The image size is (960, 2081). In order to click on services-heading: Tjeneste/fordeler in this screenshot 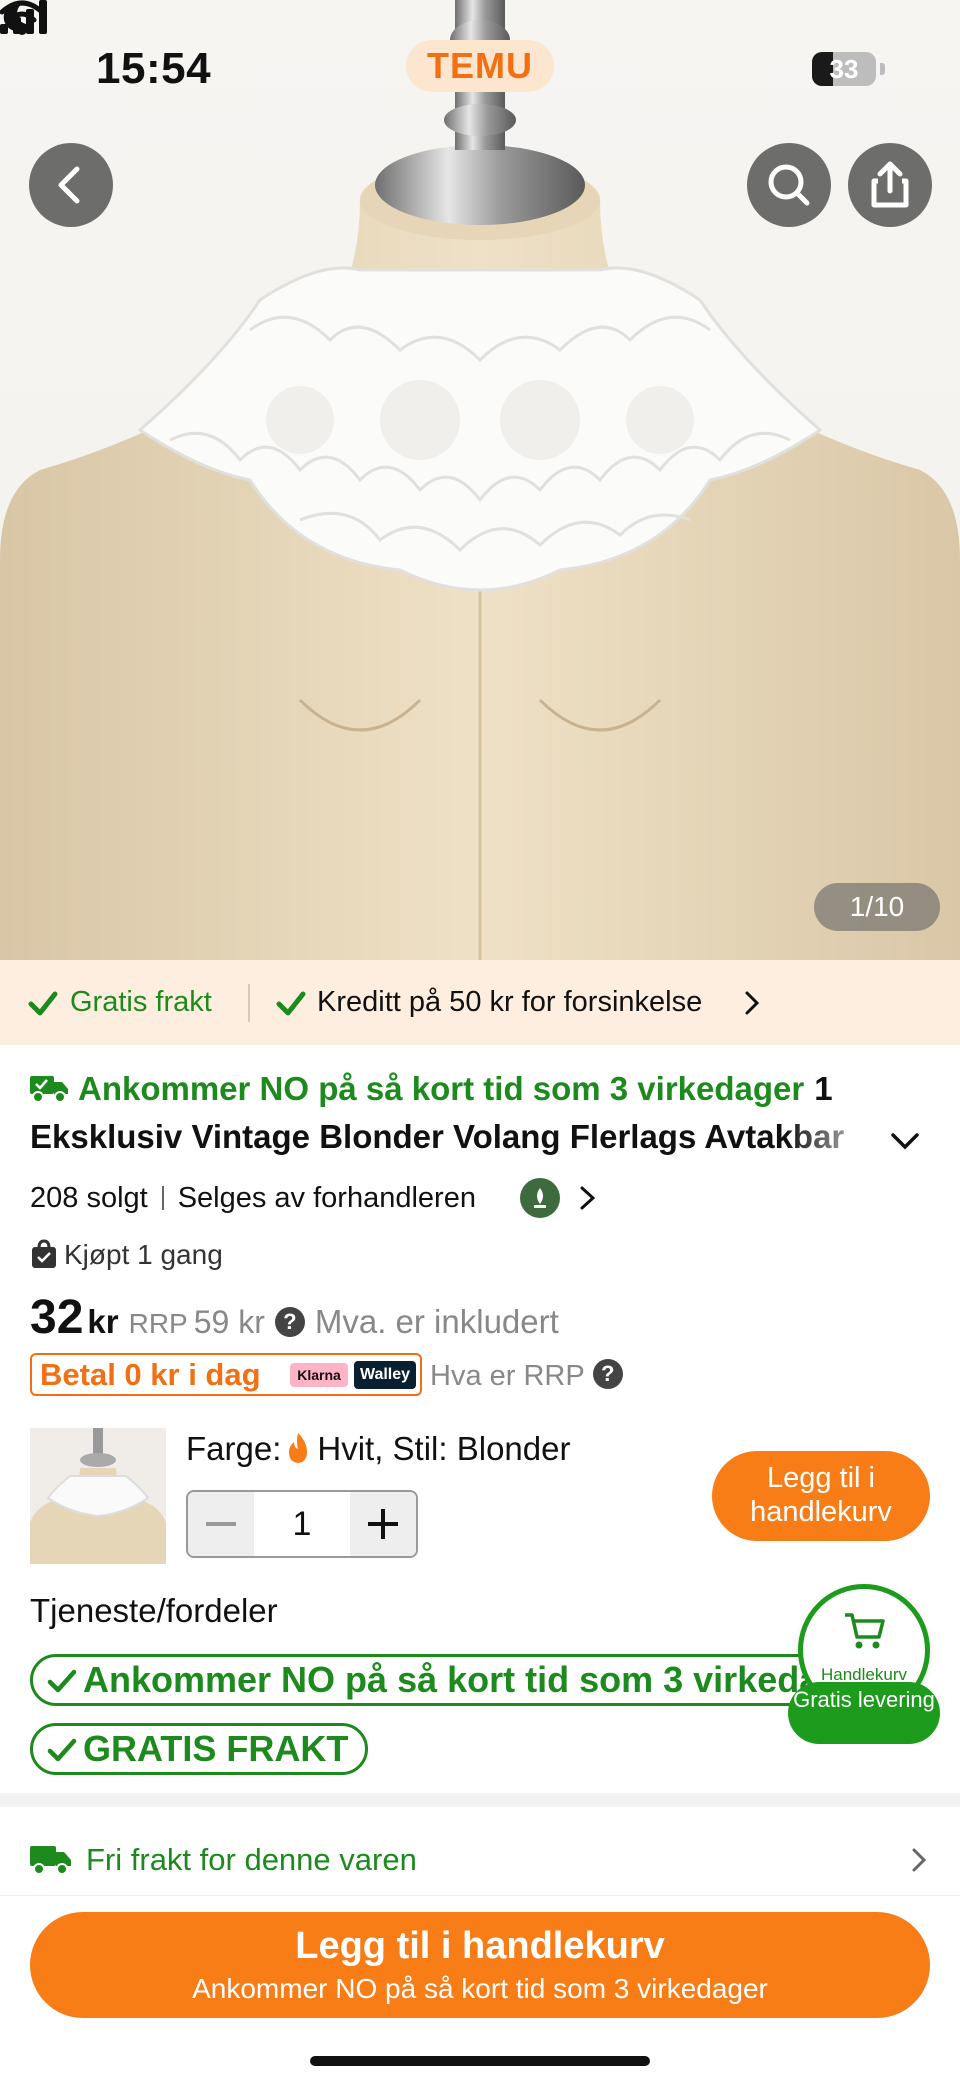, I will do `click(154, 1610)`.